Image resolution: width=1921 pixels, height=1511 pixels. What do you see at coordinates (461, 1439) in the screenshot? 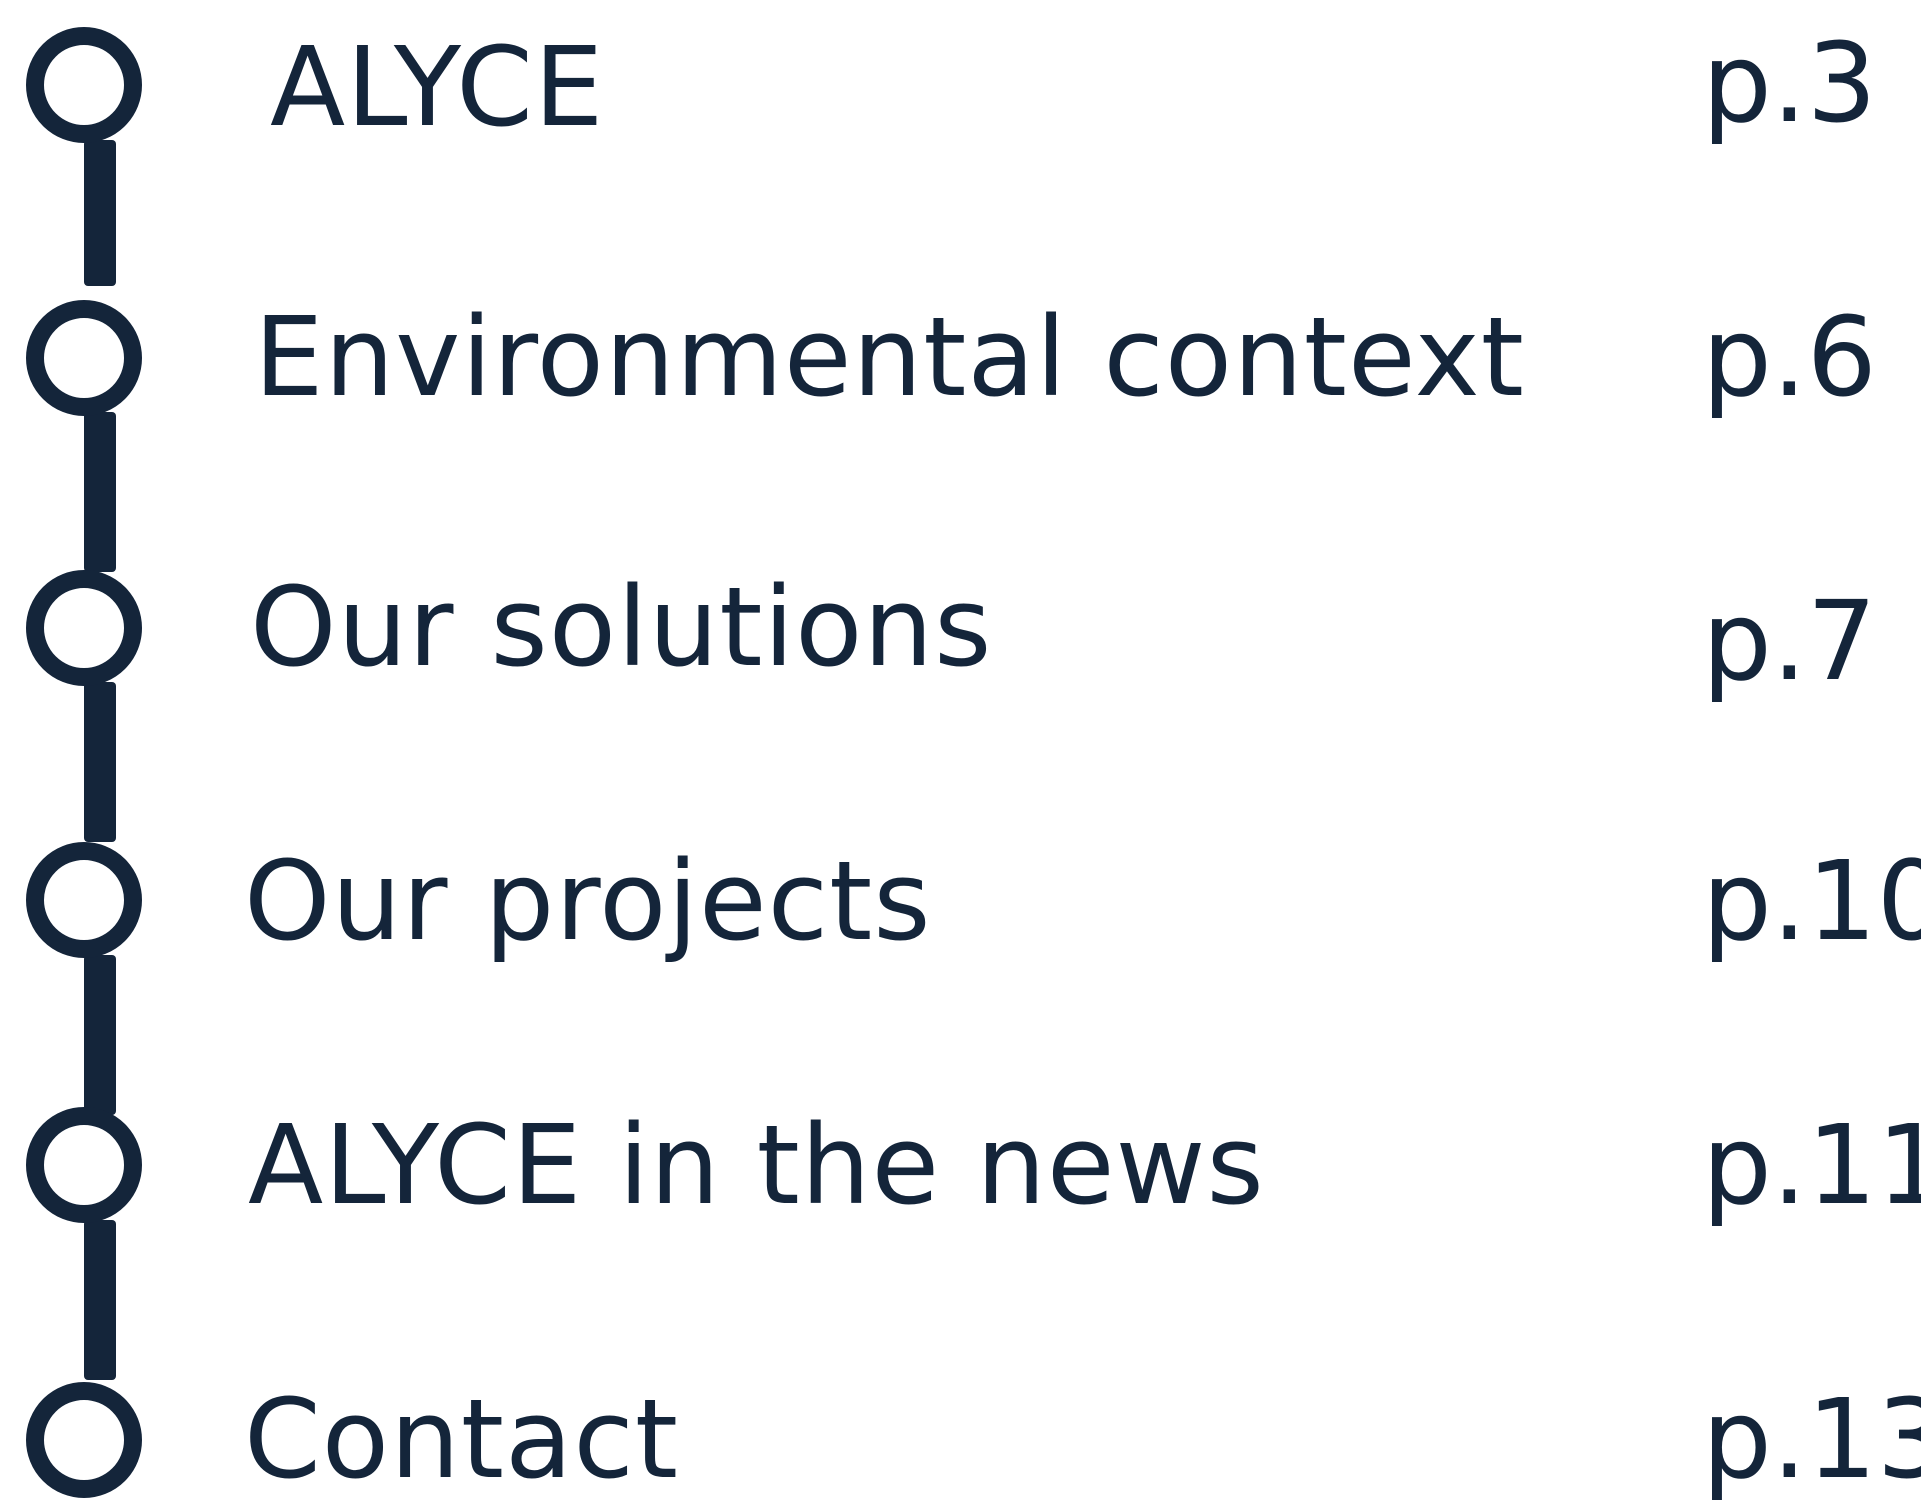
I see `toc-entry-title: Contact` at bounding box center [461, 1439].